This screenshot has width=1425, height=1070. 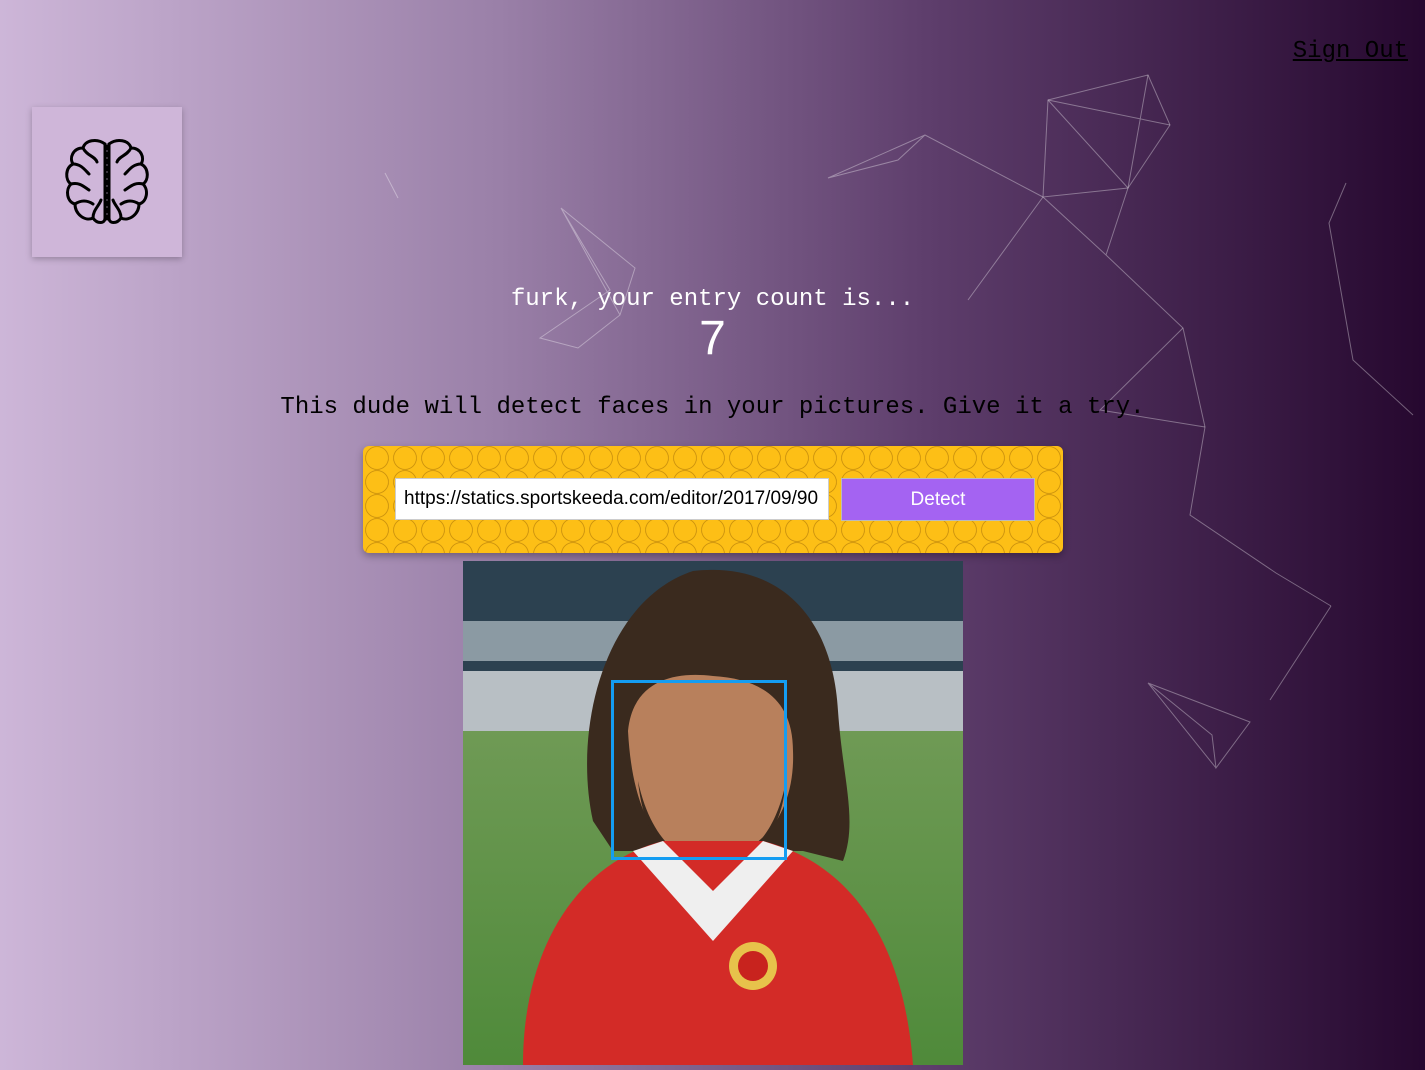 What do you see at coordinates (699, 770) in the screenshot?
I see `face-bounding-box` at bounding box center [699, 770].